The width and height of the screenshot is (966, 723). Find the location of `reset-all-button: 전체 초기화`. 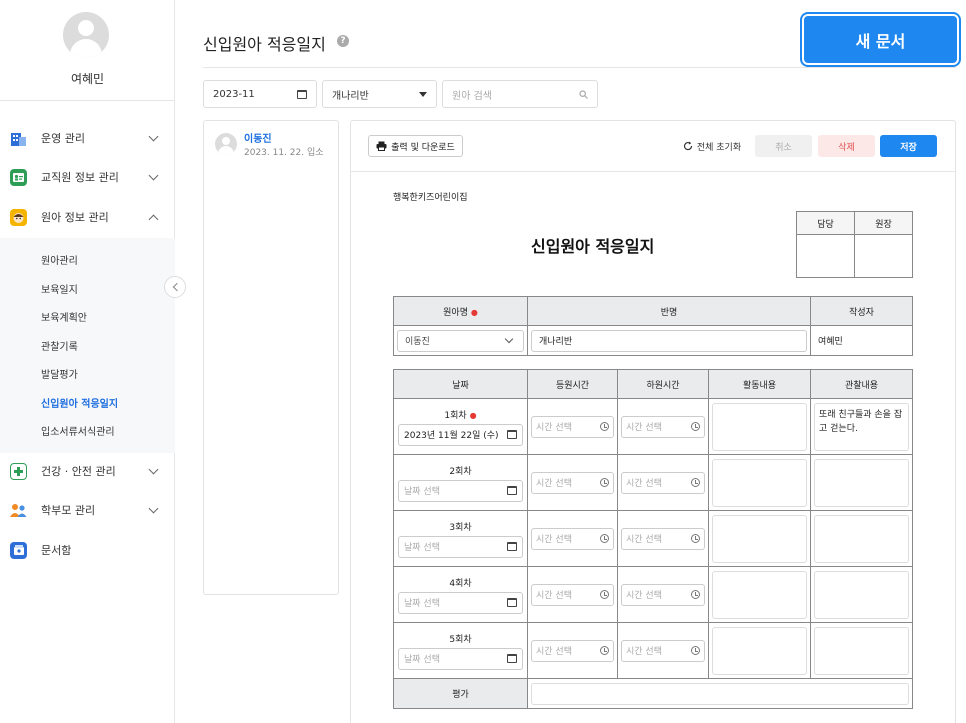

reset-all-button: 전체 초기화 is located at coordinates (712, 146).